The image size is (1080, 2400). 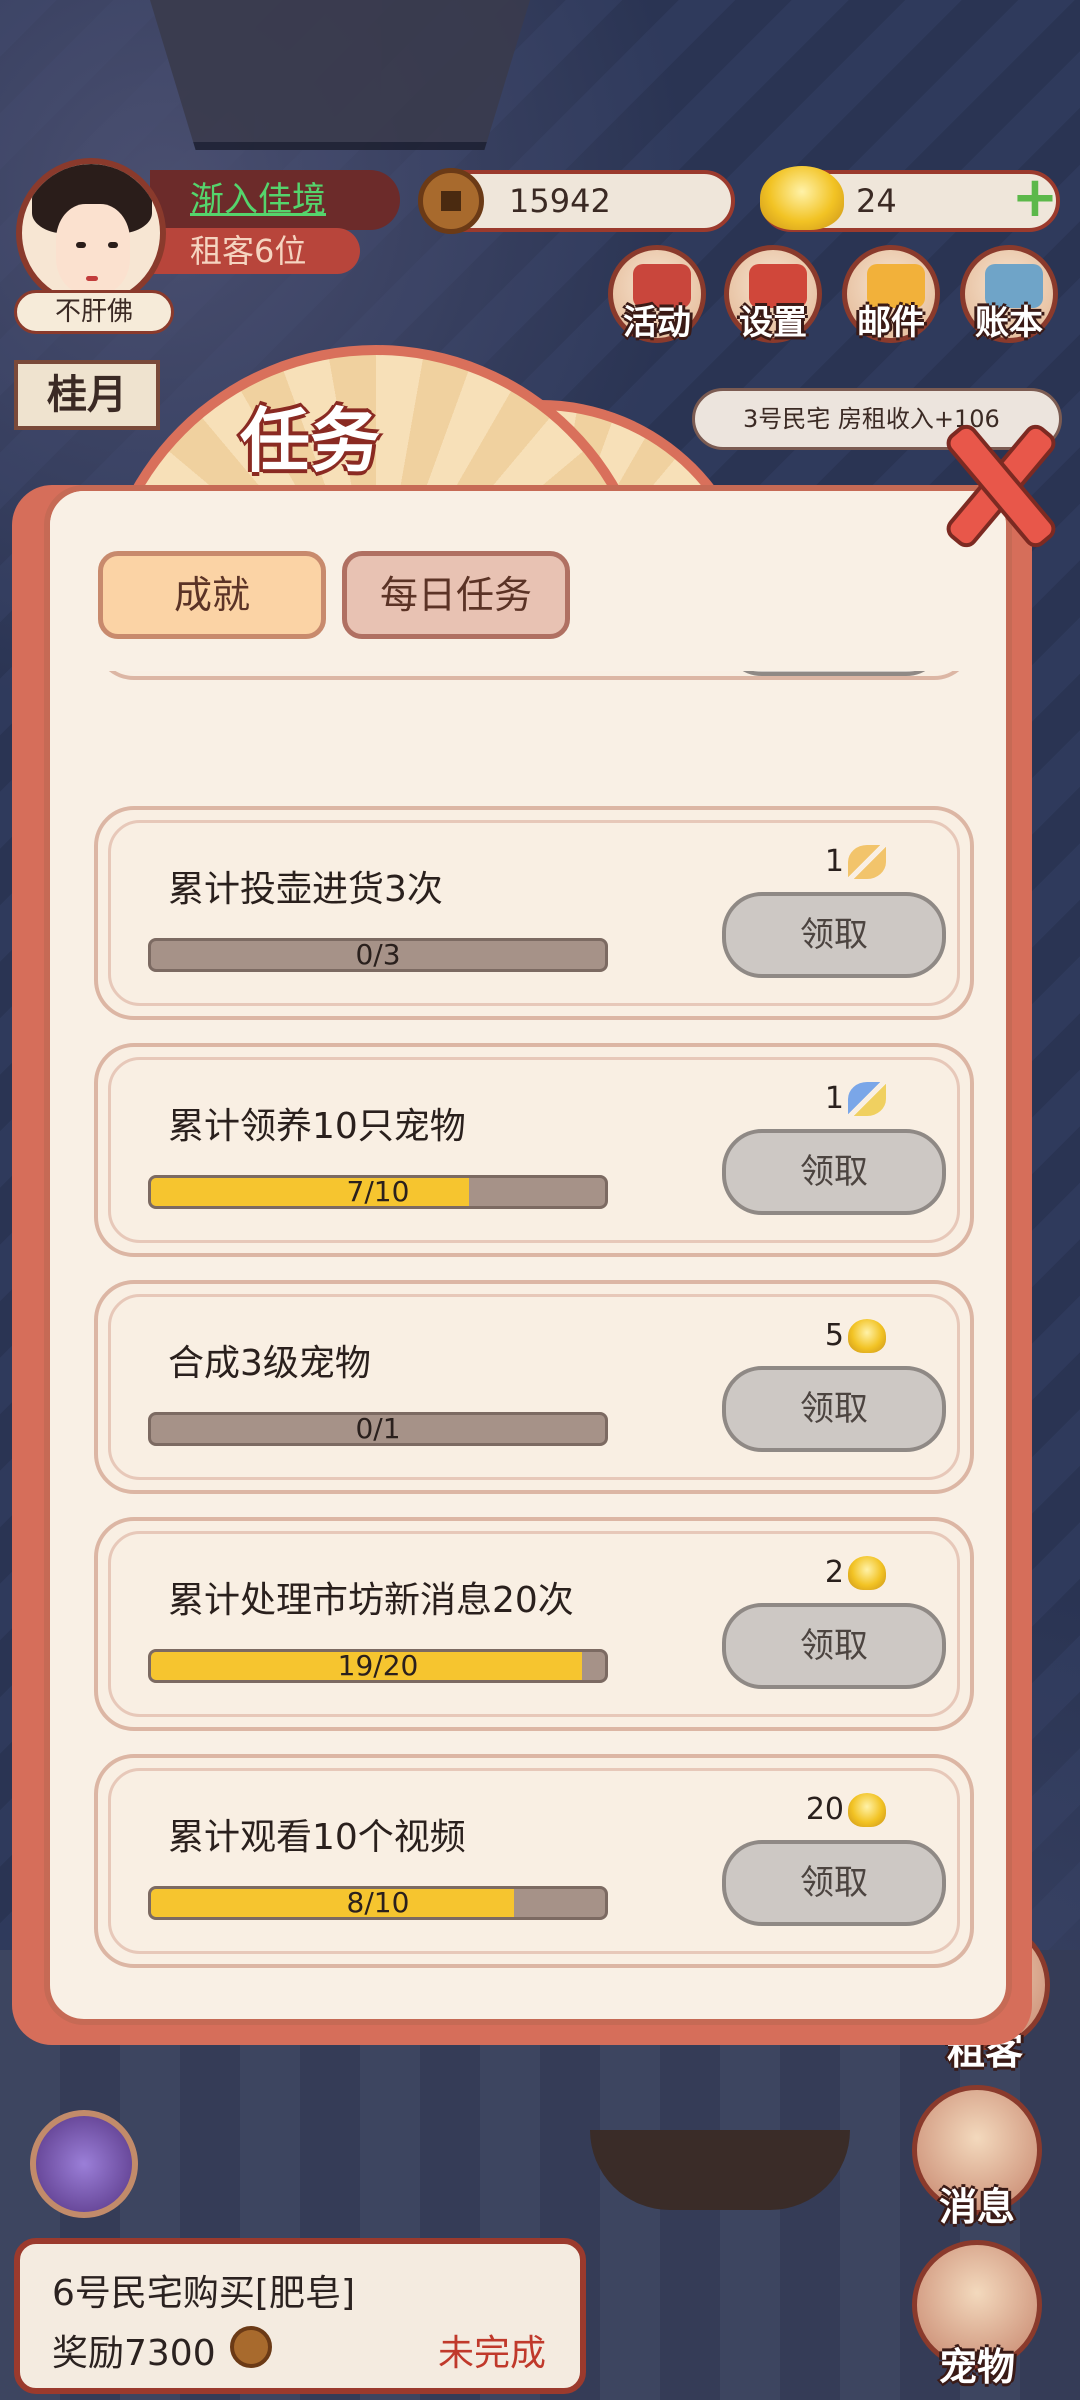 I want to click on avatar, so click(x=91, y=233).